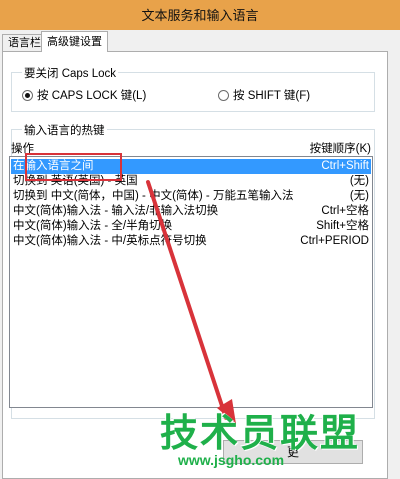 The height and width of the screenshot is (479, 400). Describe the element at coordinates (74, 41) in the screenshot. I see `tab-advanced-key-settings: 高级键设置` at that location.